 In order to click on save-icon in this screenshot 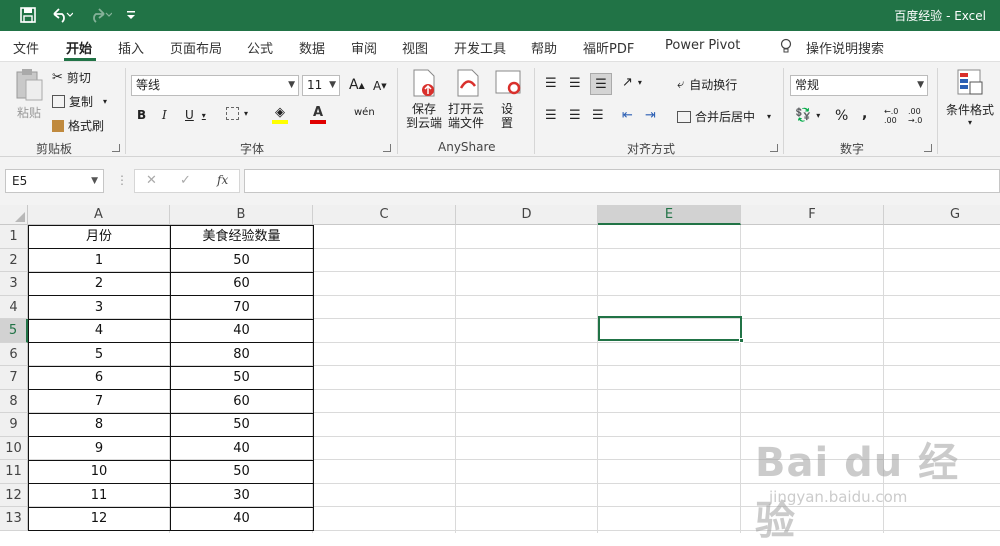, I will do `click(28, 15)`.